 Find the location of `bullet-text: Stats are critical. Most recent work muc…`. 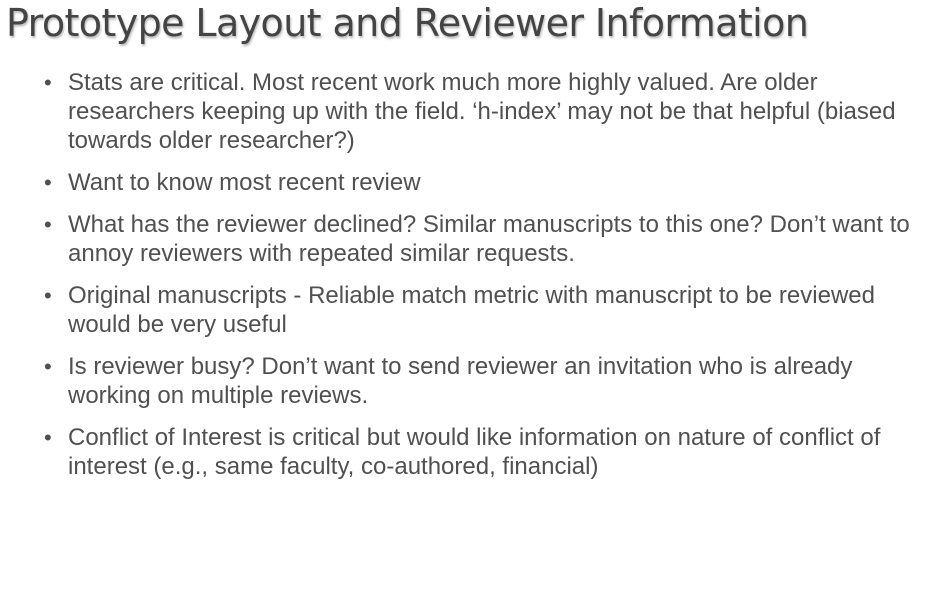

bullet-text: Stats are critical. Most recent work muc… is located at coordinates (482, 111).